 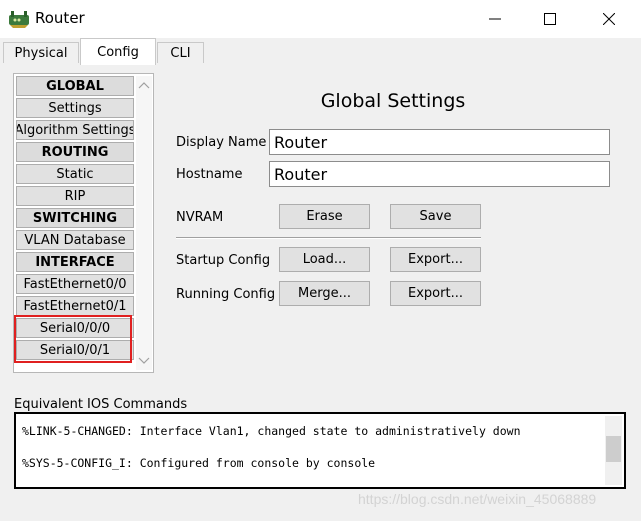 What do you see at coordinates (75, 218) in the screenshot?
I see `sidebar-header-switching: SWITCHING` at bounding box center [75, 218].